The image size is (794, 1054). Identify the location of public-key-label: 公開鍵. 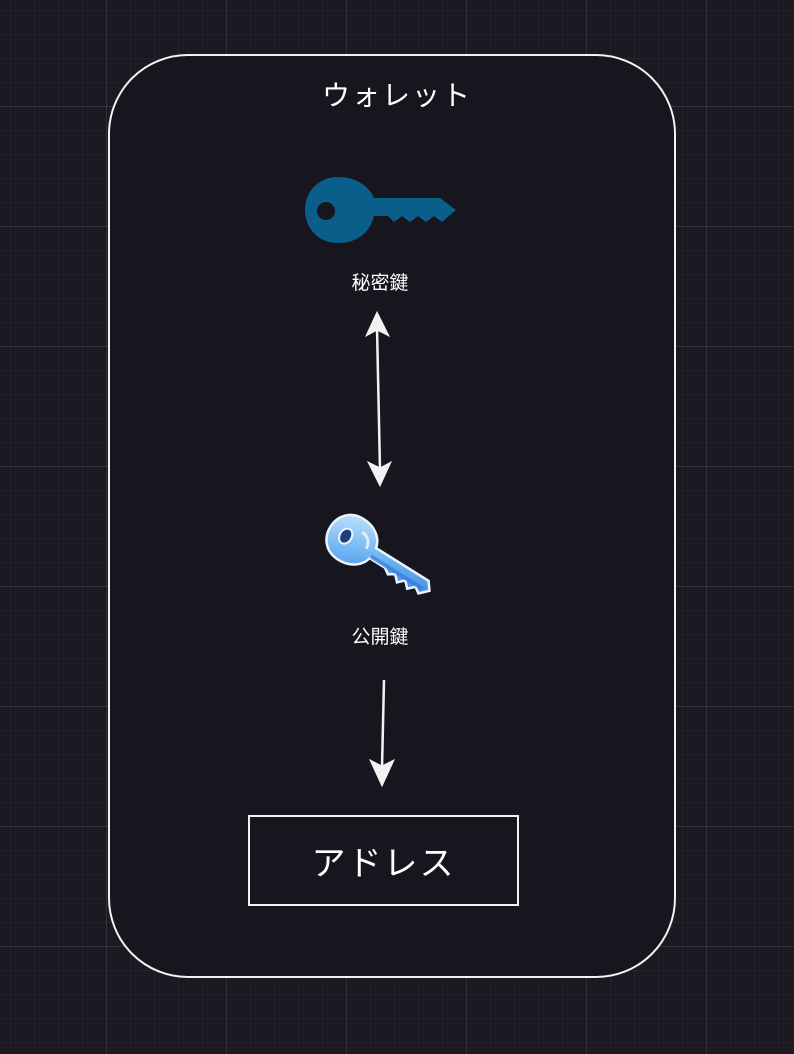
(380, 637).